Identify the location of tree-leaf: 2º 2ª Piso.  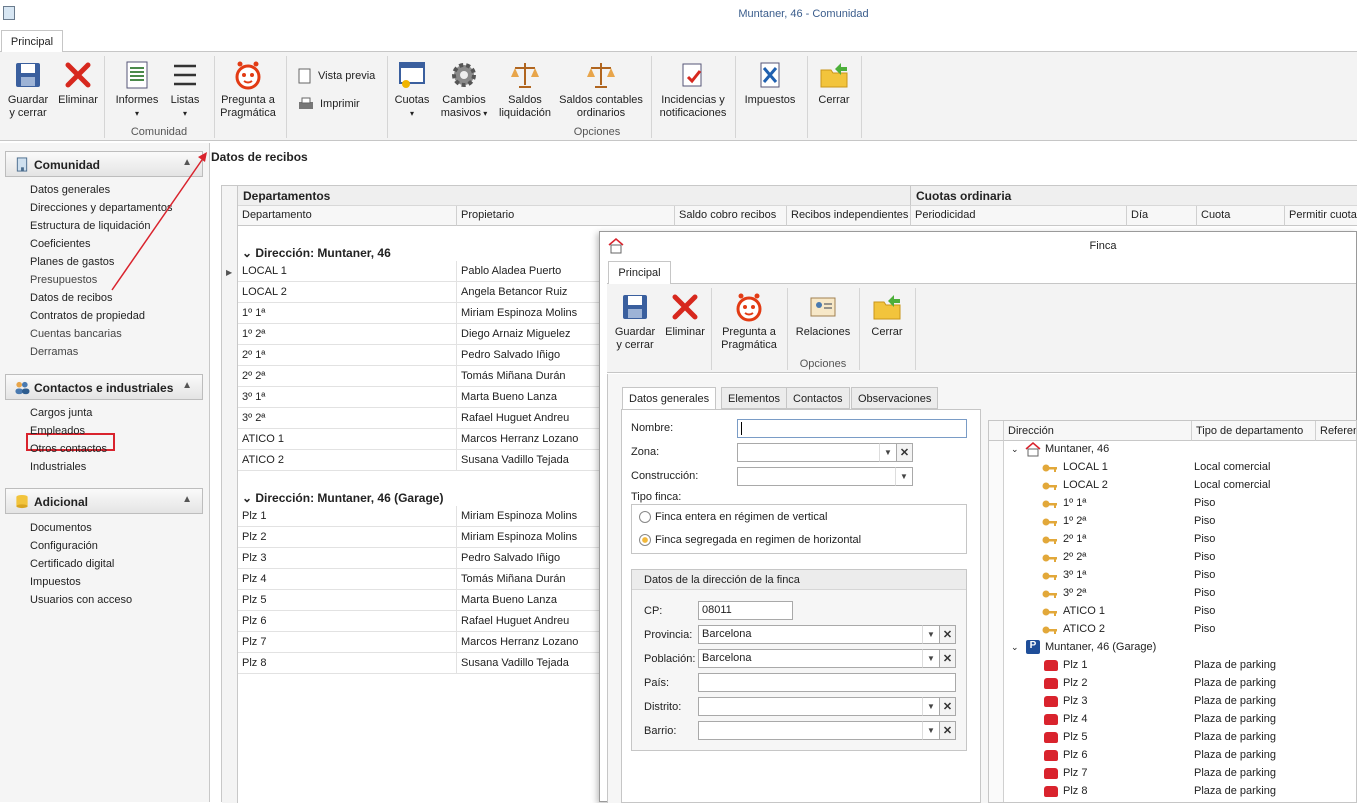
(1172, 558).